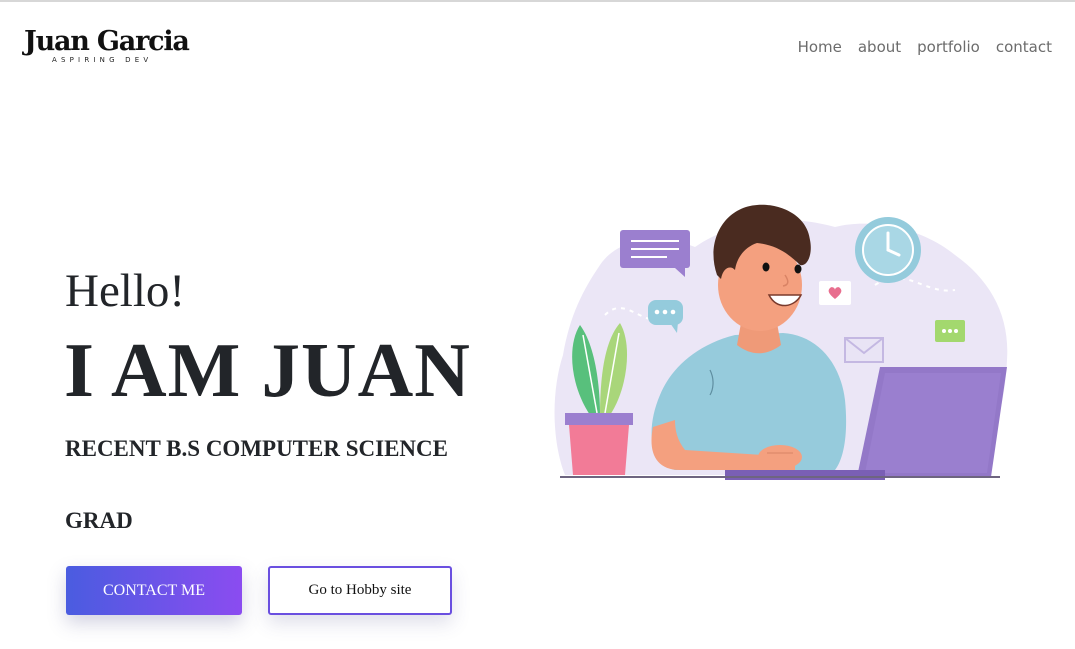 The height and width of the screenshot is (649, 1075). I want to click on nav-item-about: about, so click(879, 47).